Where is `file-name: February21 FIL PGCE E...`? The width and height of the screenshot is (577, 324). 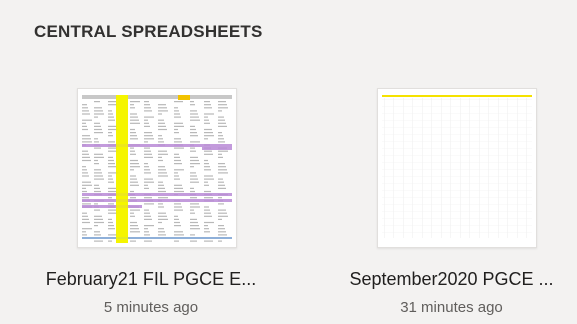
file-name: February21 FIL PGCE E... is located at coordinates (151, 279).